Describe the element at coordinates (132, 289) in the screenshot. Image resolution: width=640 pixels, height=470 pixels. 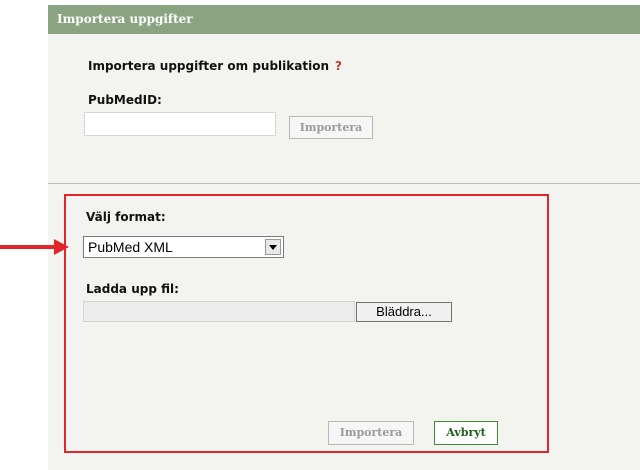
I see `upload-label: Ladda upp fil:` at that location.